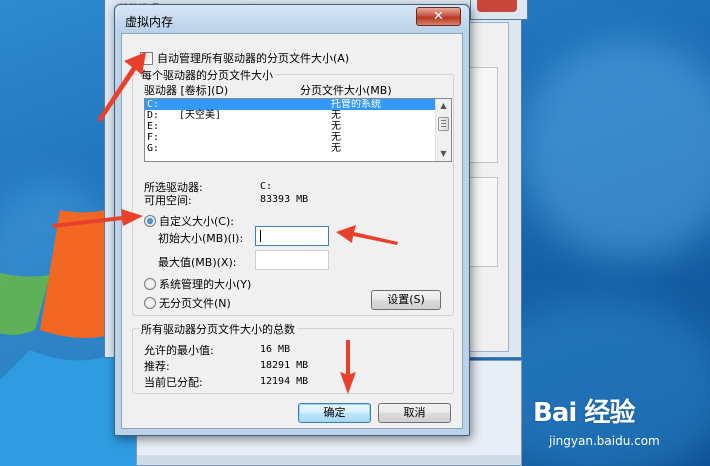  I want to click on no-paging-option: 无分页文件(N), so click(187, 303).